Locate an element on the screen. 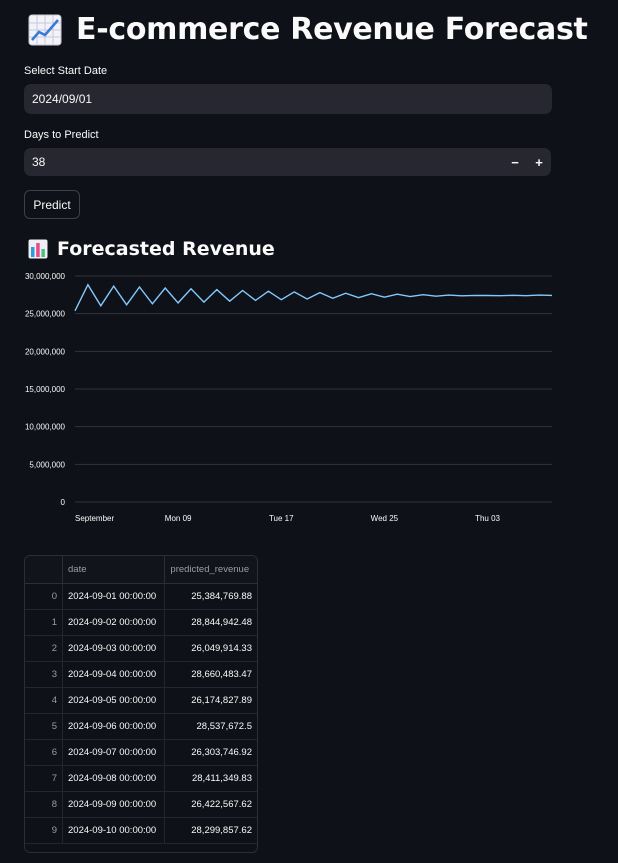 This screenshot has width=618, height=863. date-cell: 2024-09-01 00:00:00 is located at coordinates (114, 596).